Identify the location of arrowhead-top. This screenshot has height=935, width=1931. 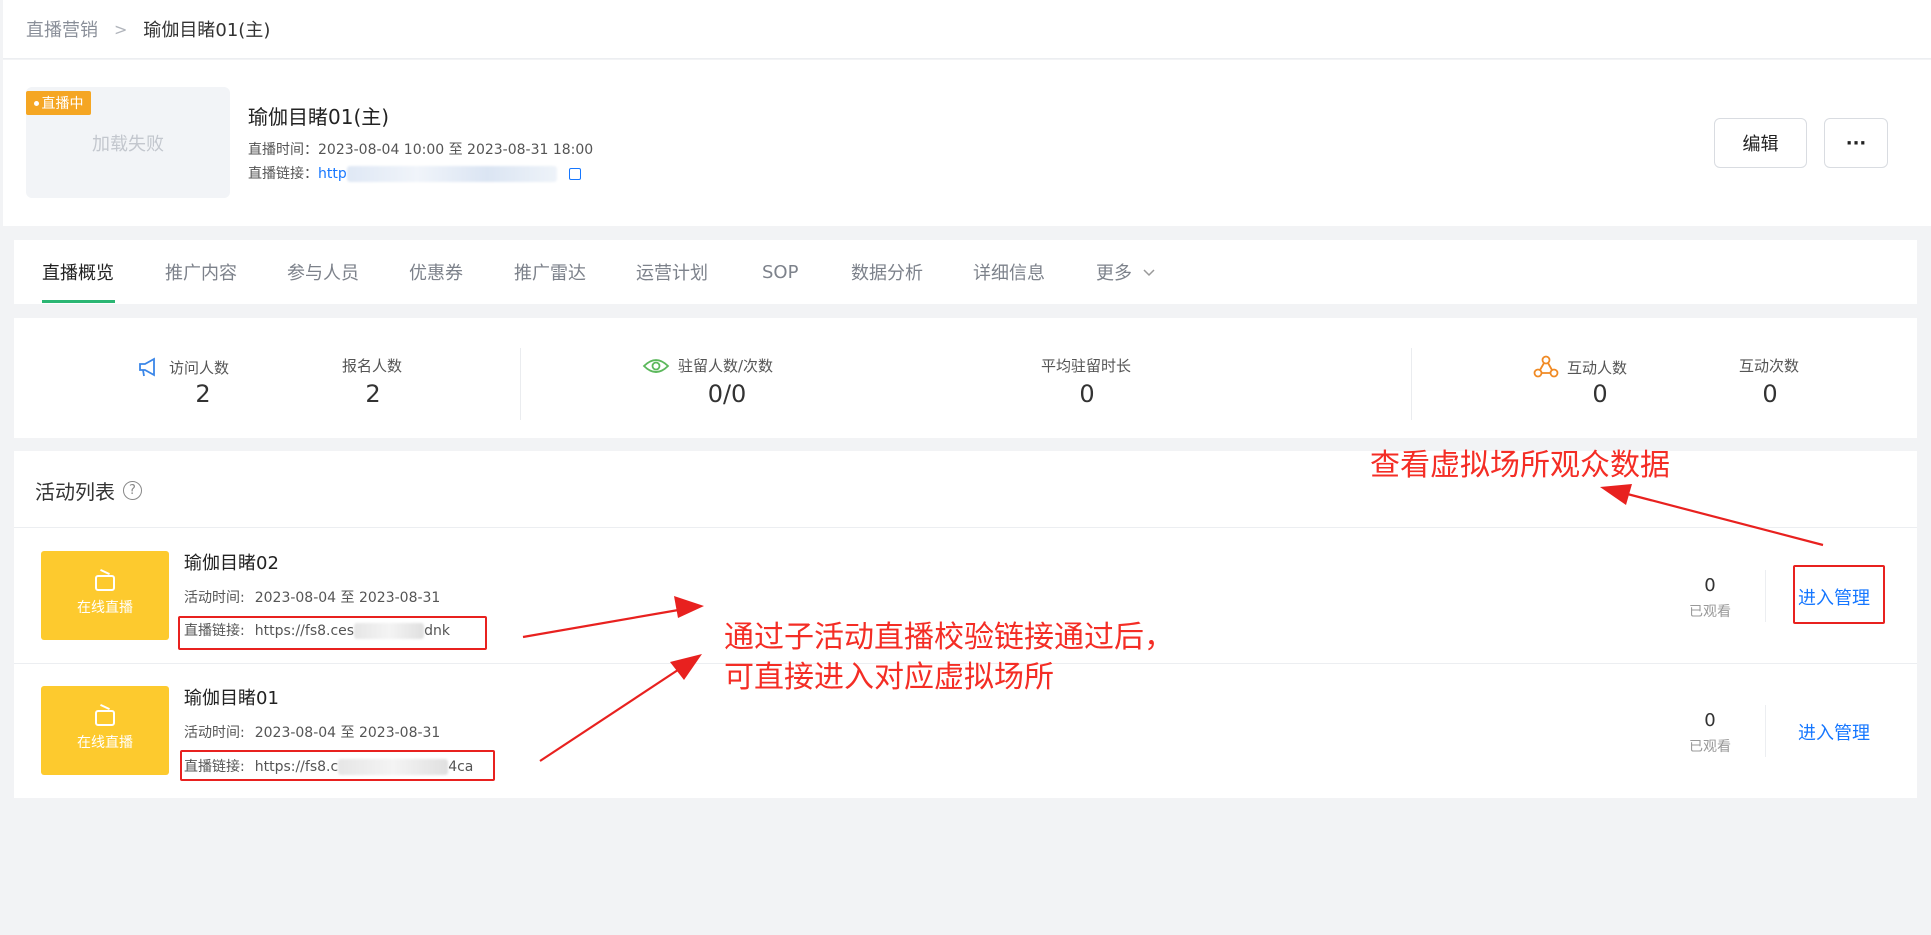
(1616, 494).